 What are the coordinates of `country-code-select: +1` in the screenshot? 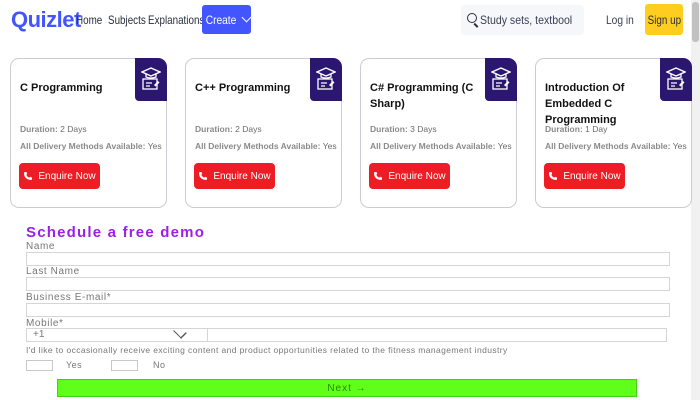 It's located at (117, 333).